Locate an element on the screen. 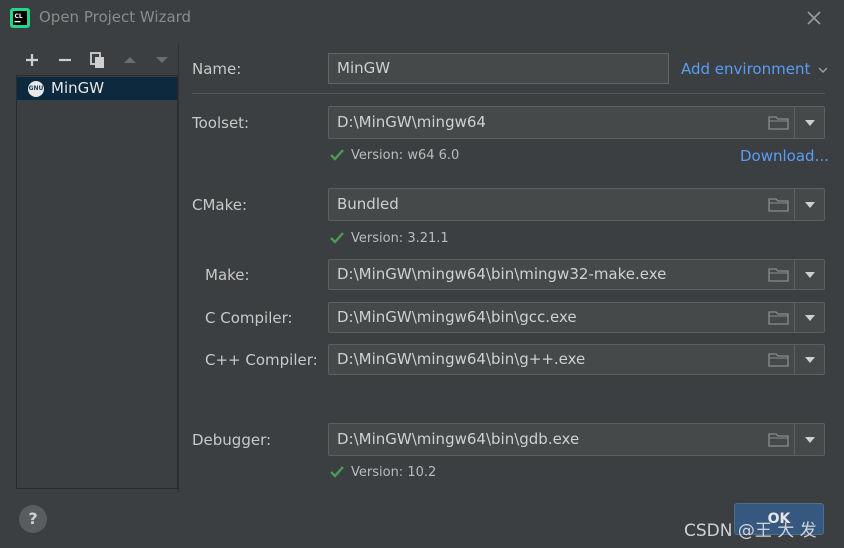  chevron-down-icon is located at coordinates (823, 70).